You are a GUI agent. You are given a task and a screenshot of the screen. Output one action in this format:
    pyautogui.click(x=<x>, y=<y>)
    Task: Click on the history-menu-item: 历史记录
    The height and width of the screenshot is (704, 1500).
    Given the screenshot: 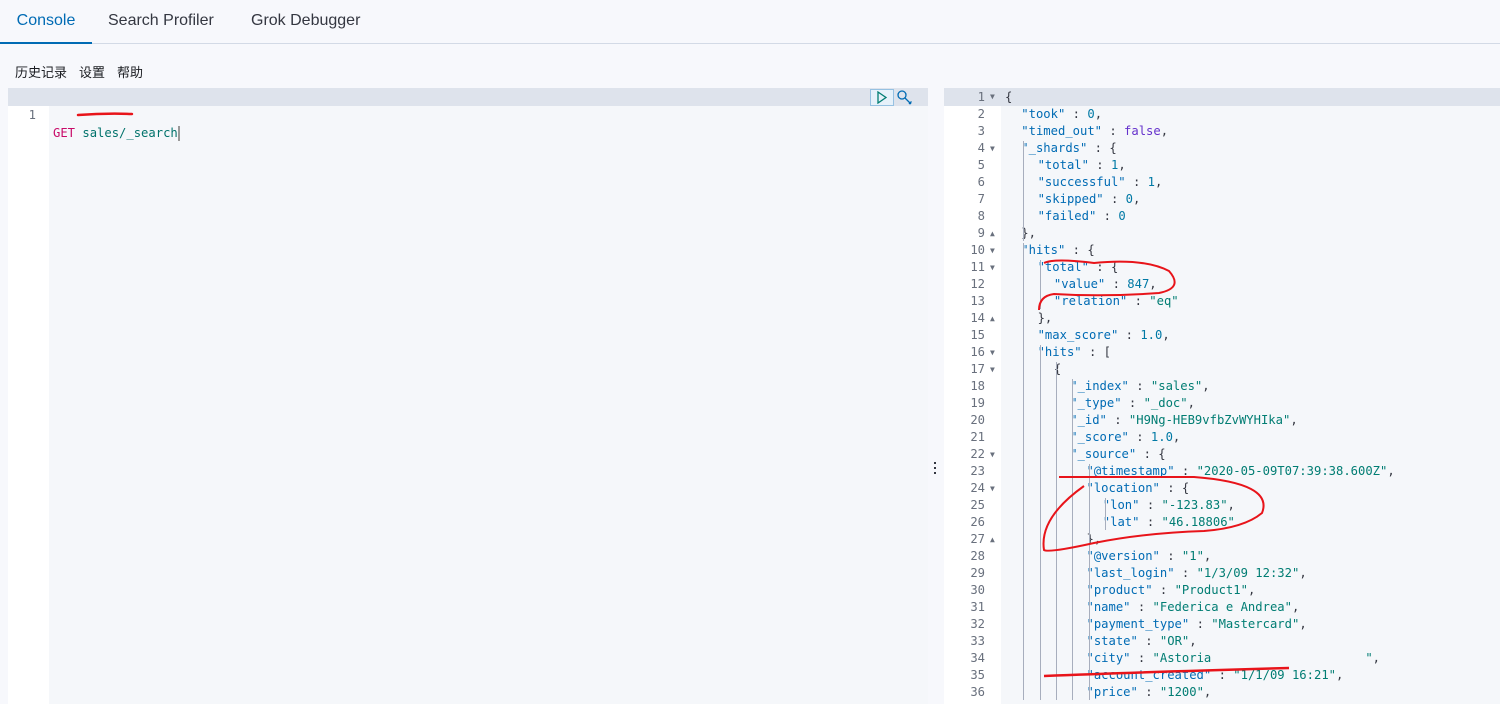 What is the action you would take?
    pyautogui.click(x=41, y=73)
    